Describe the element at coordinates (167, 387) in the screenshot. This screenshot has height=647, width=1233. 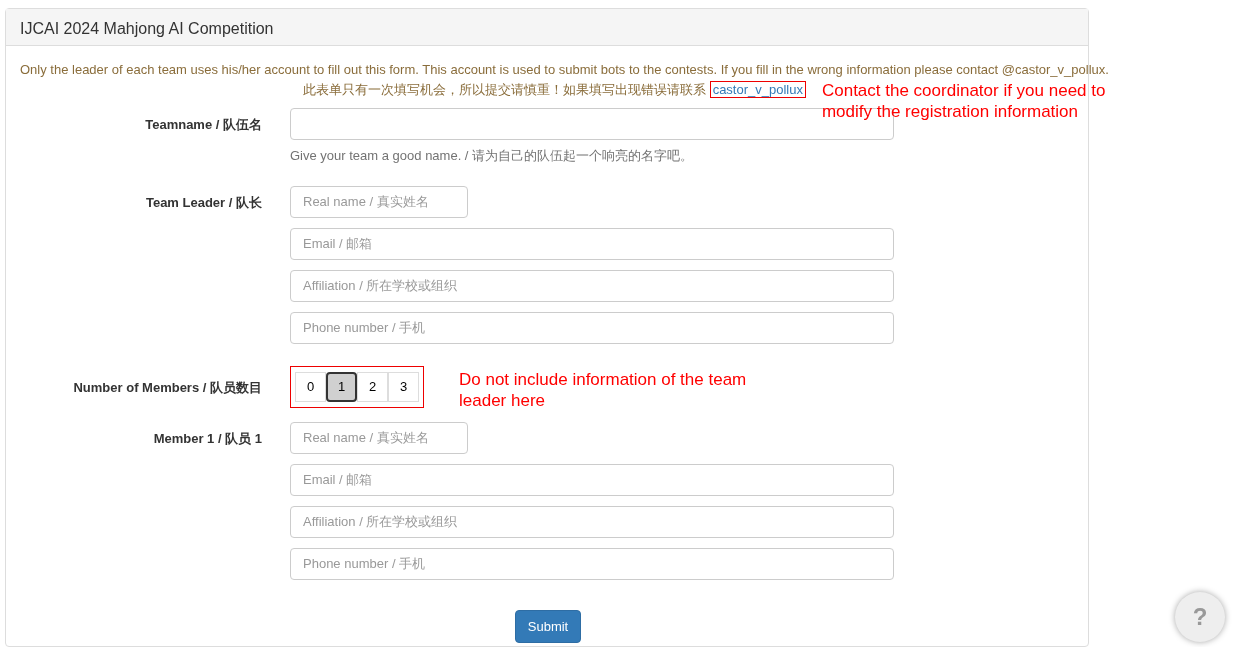
I see `field-label: Number of Members / 队员数目` at that location.